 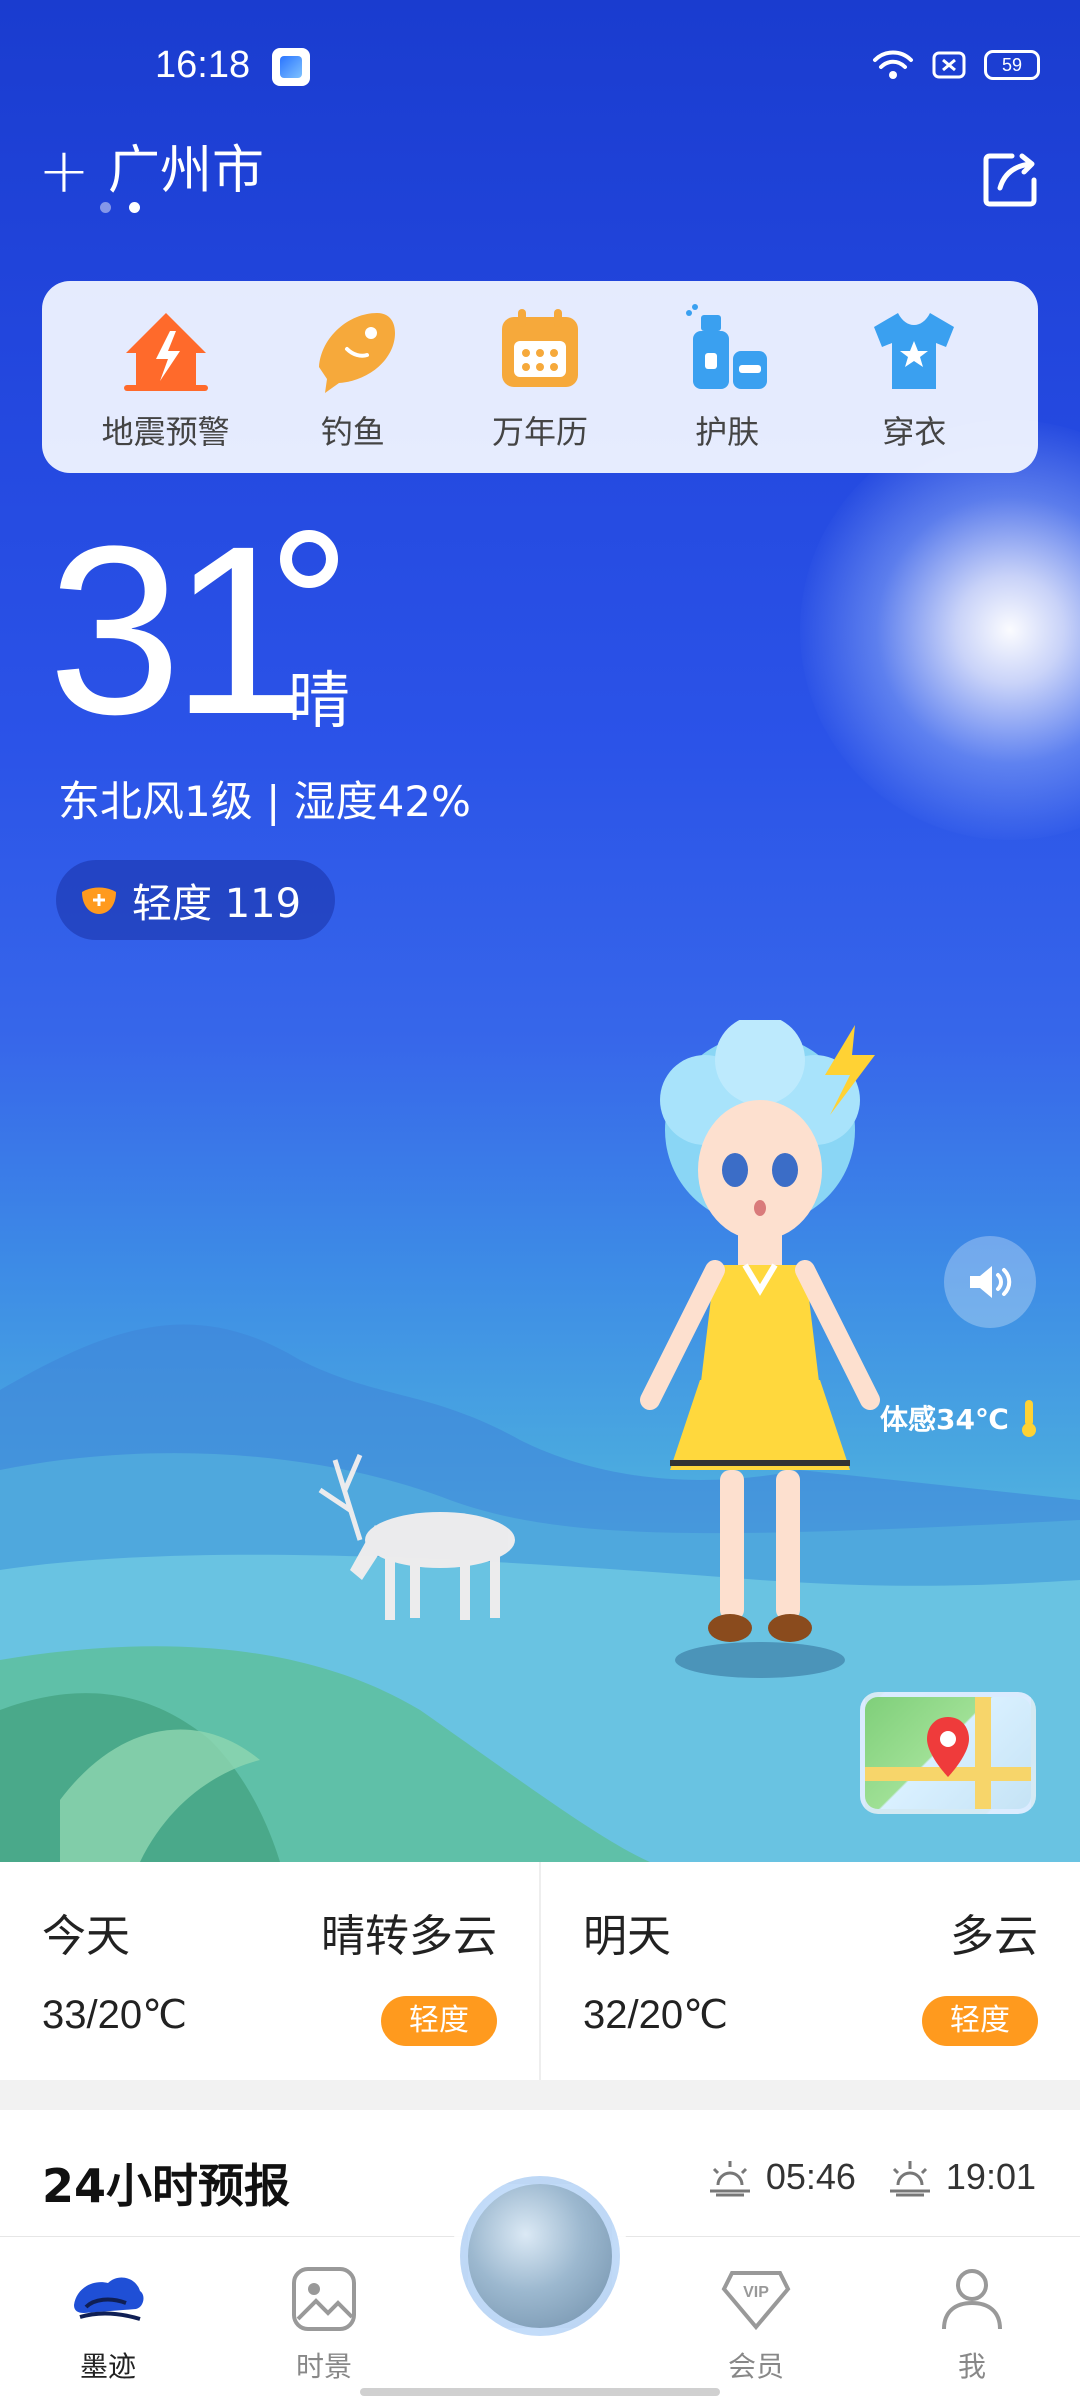 I want to click on tool-label: 钓鱼, so click(x=352, y=432).